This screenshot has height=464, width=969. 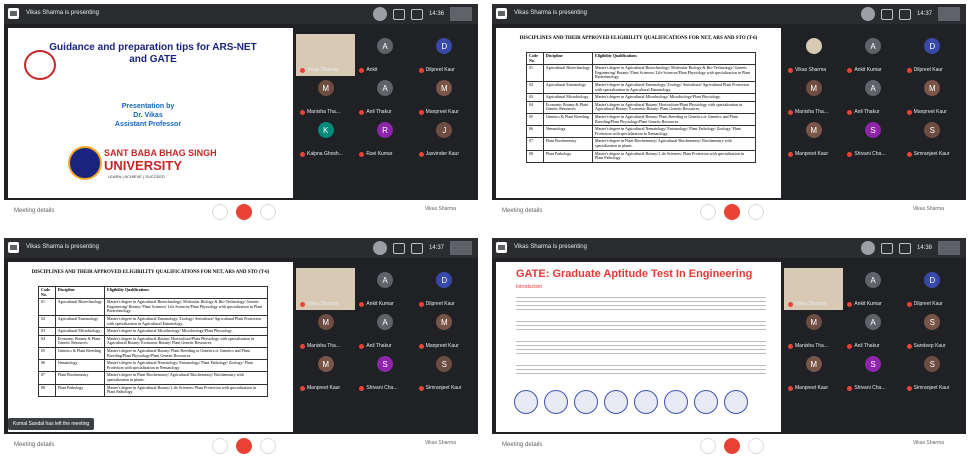 I want to click on participant-name: Manpreet Kaur, so click(x=808, y=154).